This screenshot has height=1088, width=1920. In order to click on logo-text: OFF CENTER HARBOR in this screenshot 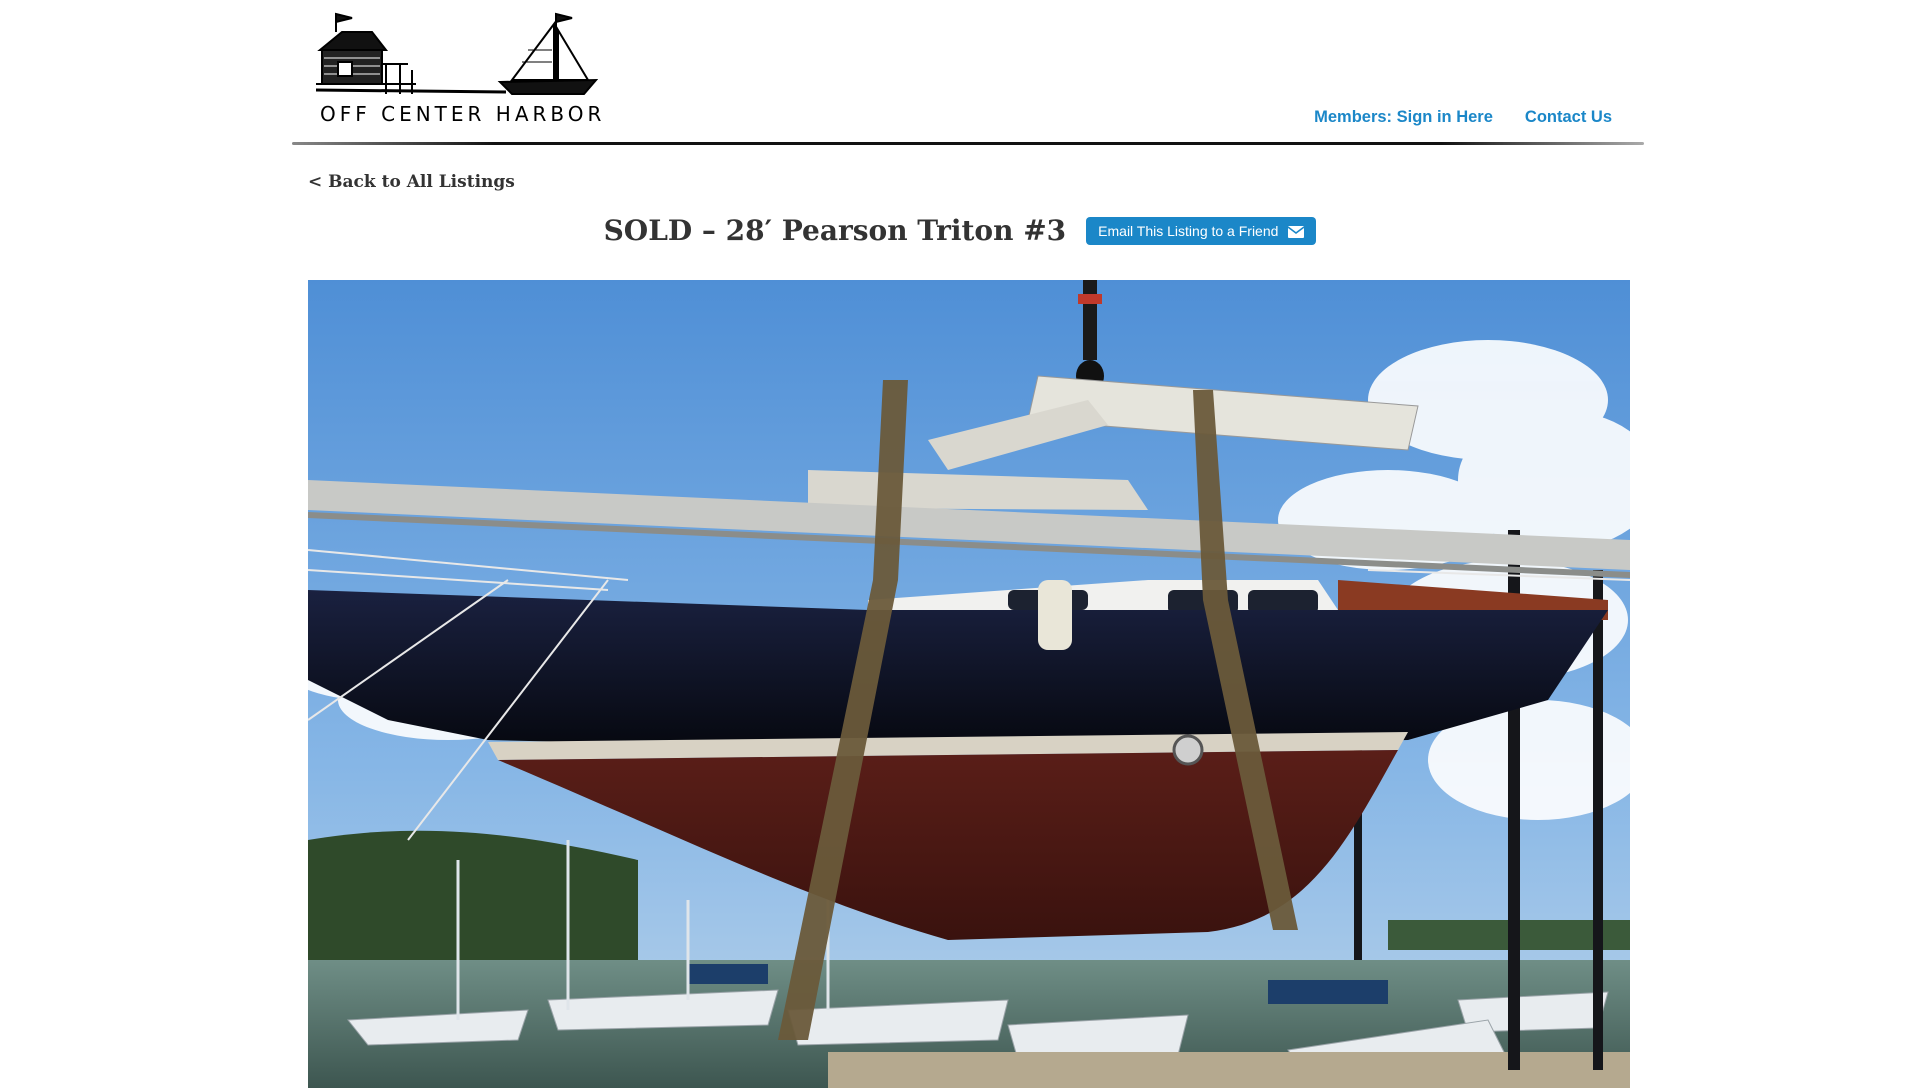, I will do `click(463, 114)`.